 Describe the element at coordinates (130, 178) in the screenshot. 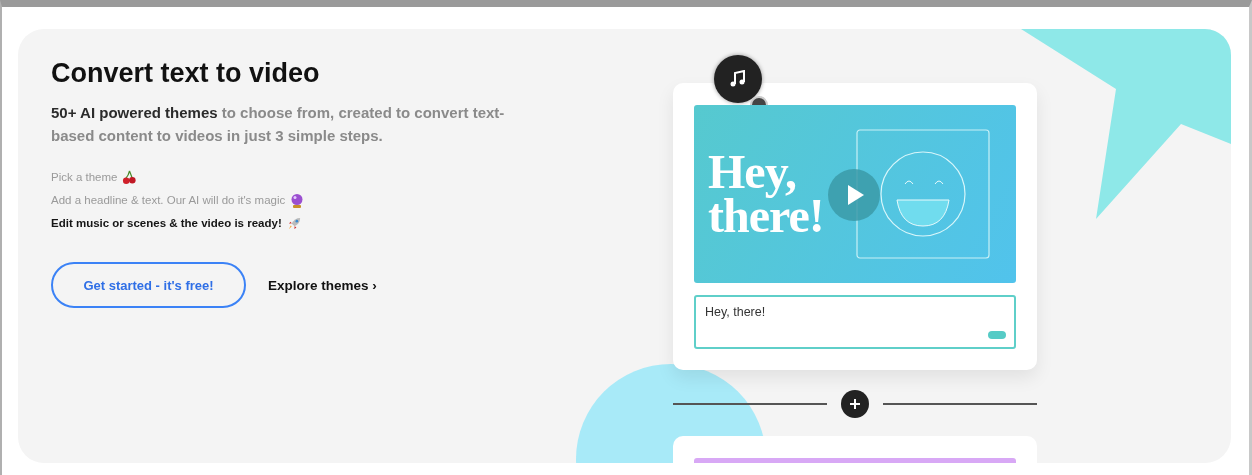

I see `cherry-icon` at that location.